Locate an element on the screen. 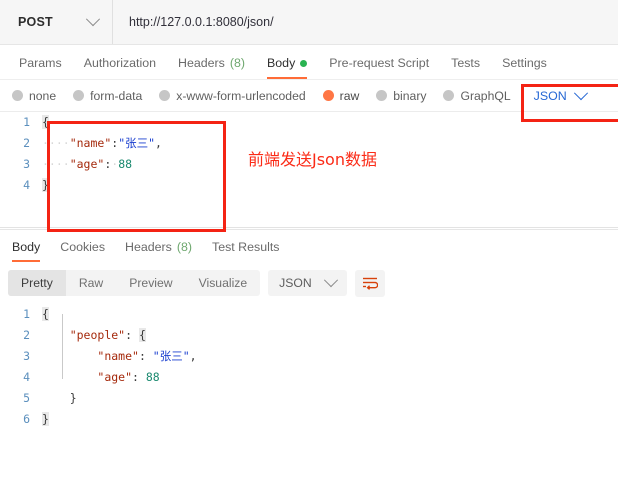 The image size is (618, 502). response-tab-test-results: Test Results is located at coordinates (245, 251).